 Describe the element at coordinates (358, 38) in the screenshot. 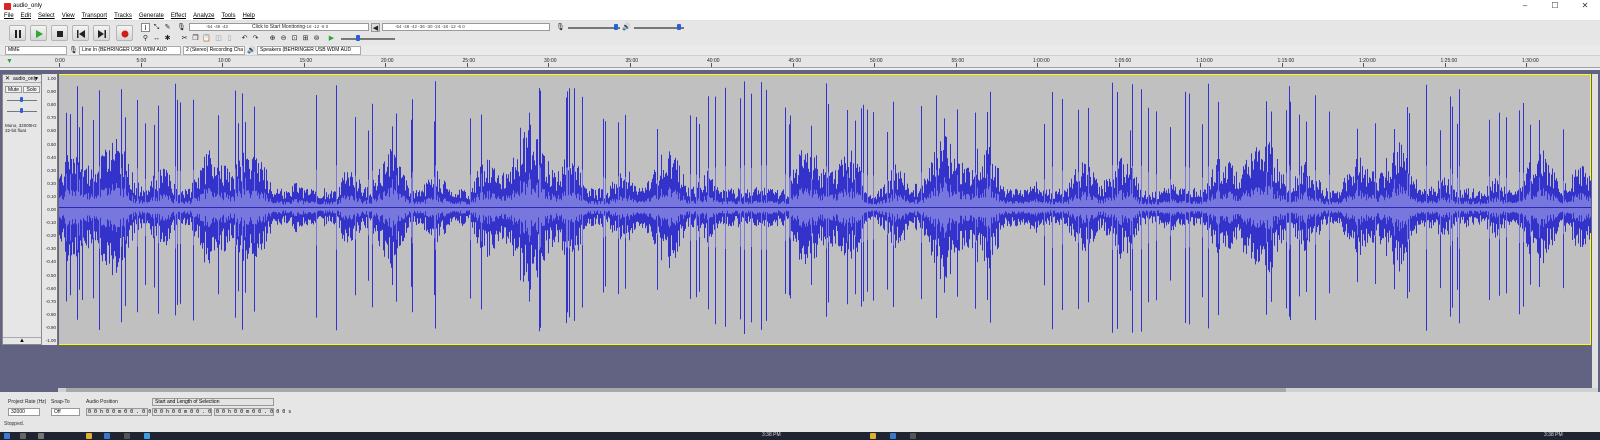

I see `play-speed-knob` at that location.